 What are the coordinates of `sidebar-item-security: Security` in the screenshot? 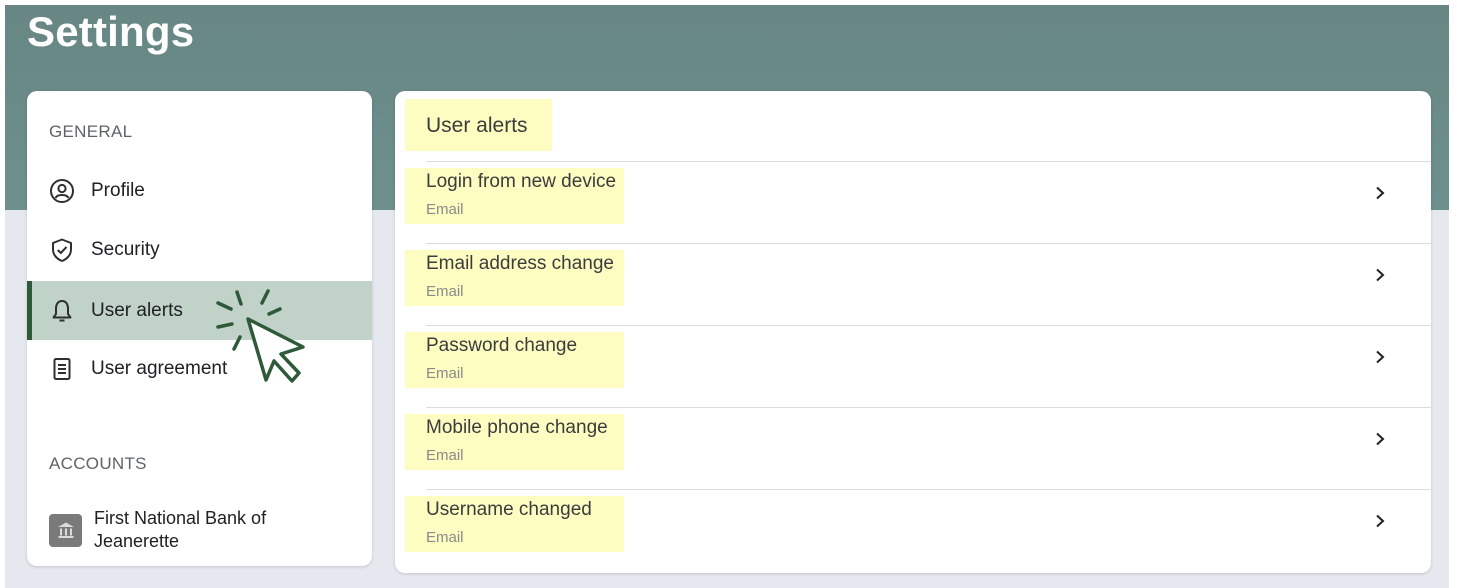 It's located at (199, 249).